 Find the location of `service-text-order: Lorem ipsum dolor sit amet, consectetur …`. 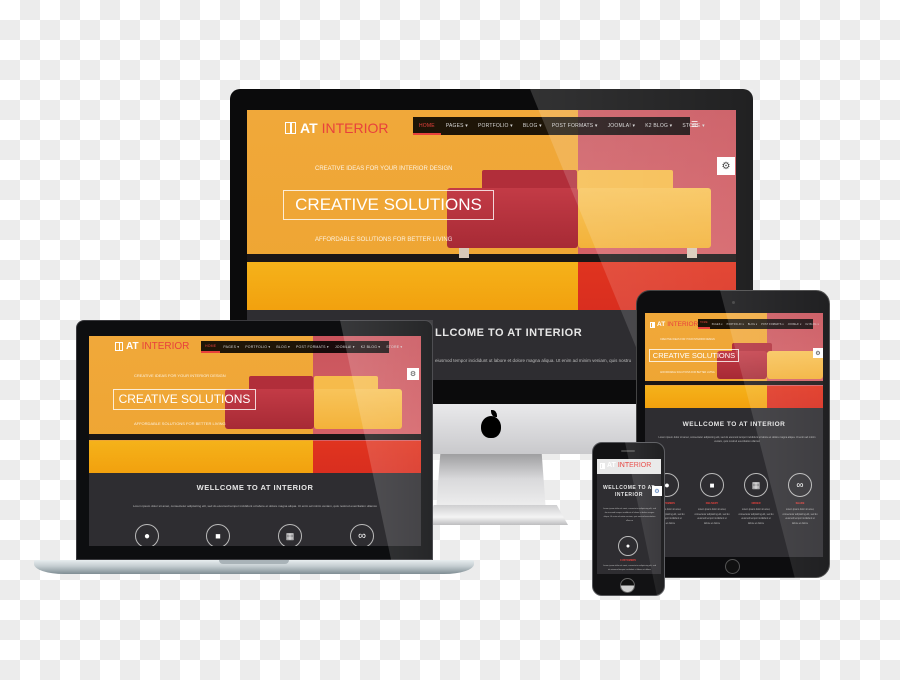

service-text-order: Lorem ipsum dolor sit amet, consectetur … is located at coordinates (756, 517).